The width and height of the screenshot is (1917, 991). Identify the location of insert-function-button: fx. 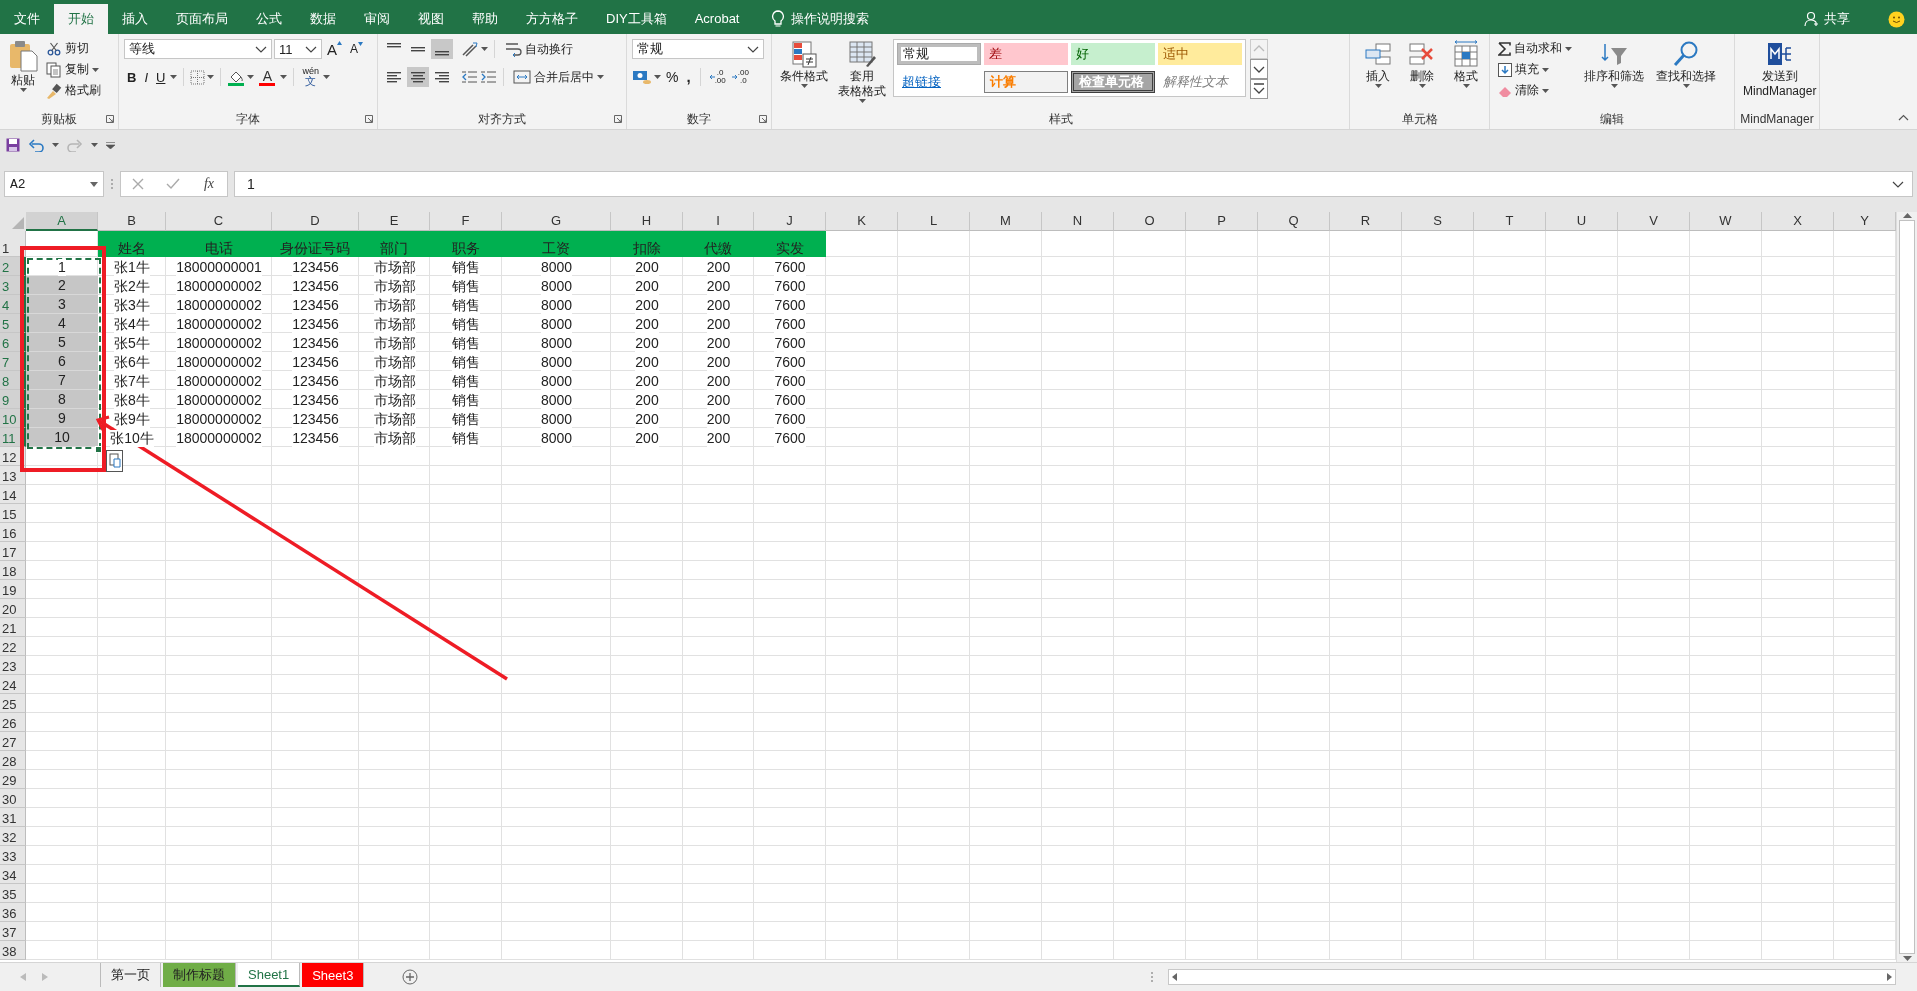
(208, 184).